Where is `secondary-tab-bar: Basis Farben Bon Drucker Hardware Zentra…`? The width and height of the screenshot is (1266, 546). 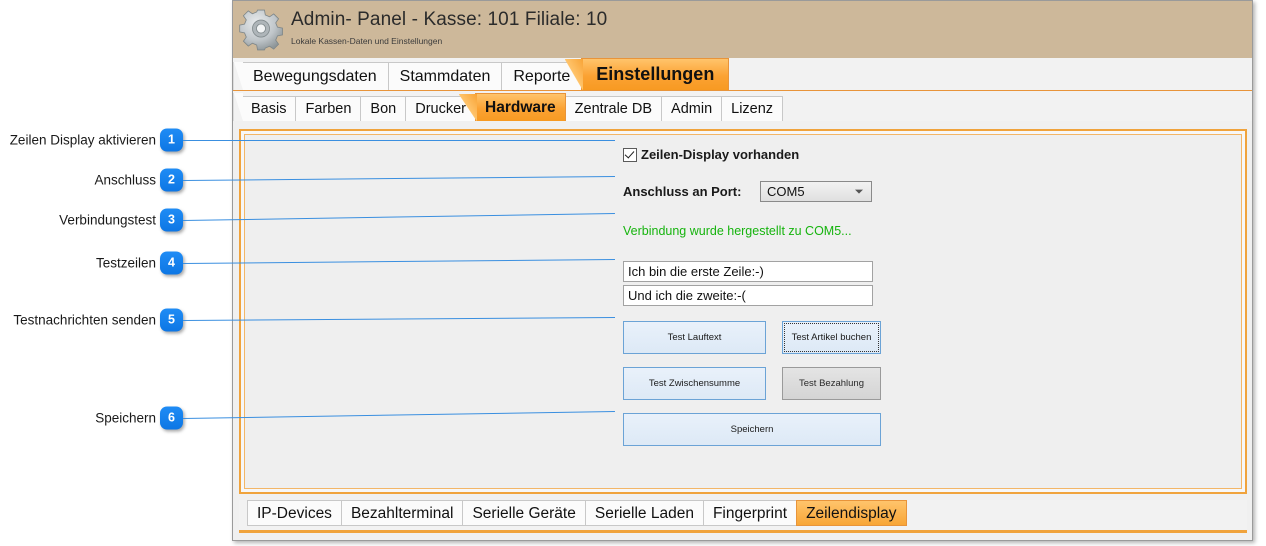 secondary-tab-bar: Basis Farben Bon Drucker Hardware Zentra… is located at coordinates (742, 106).